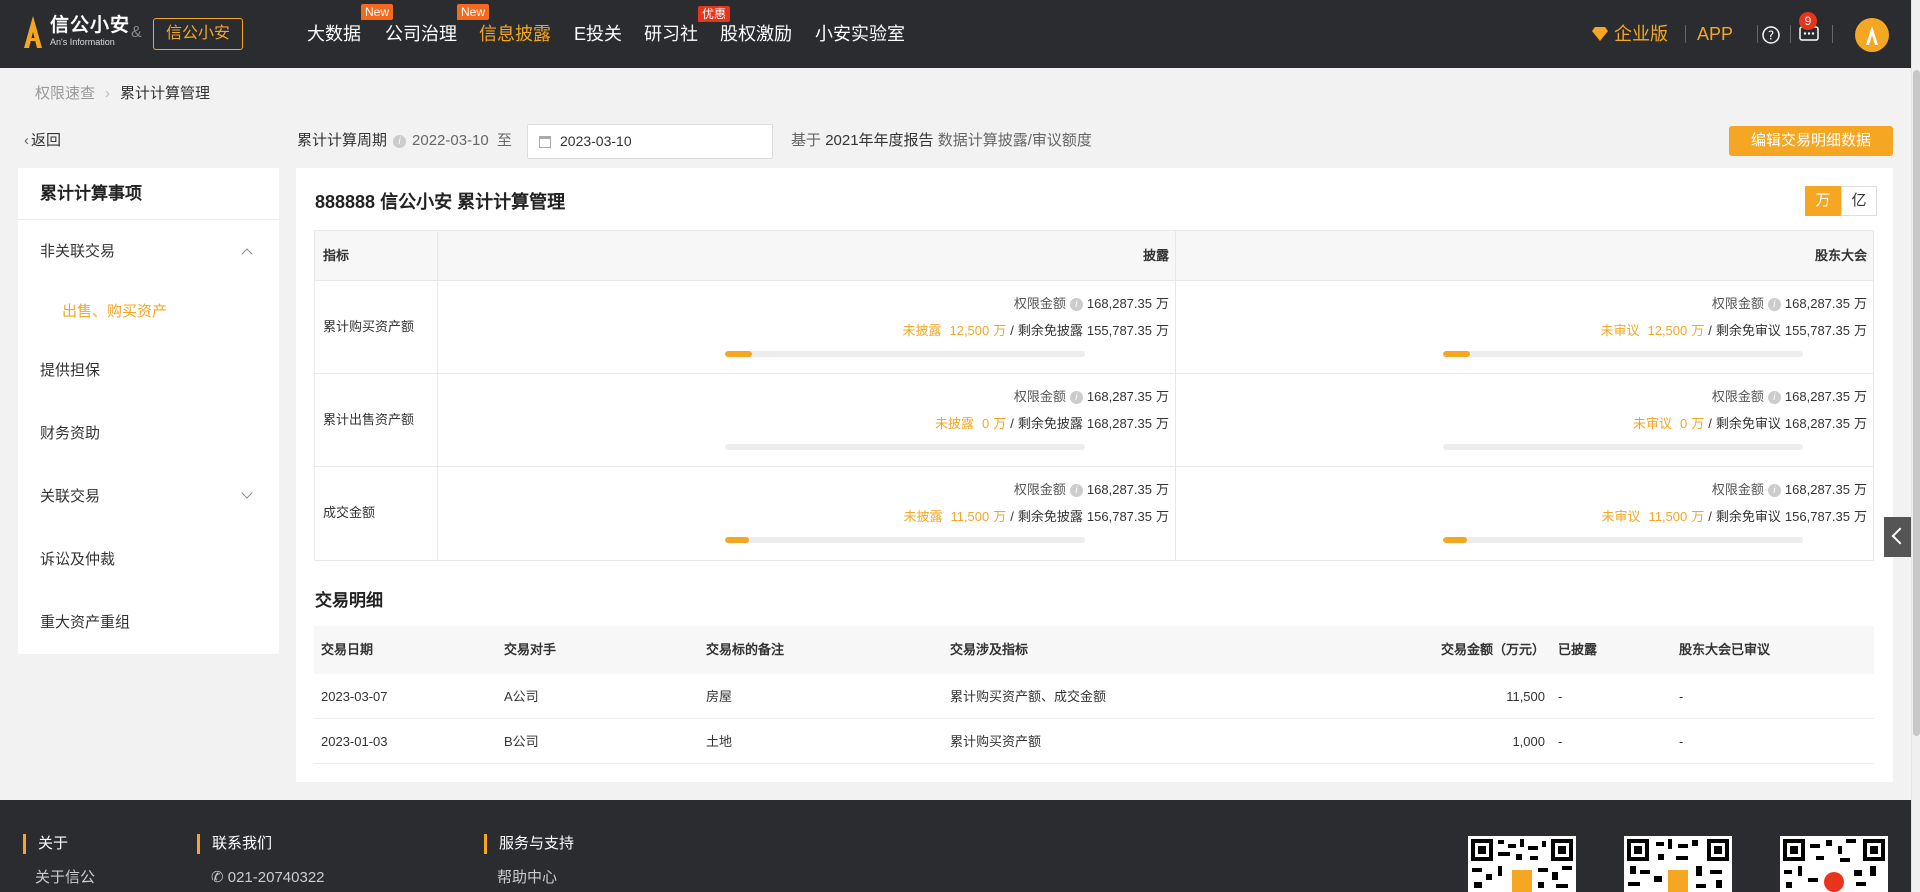 The image size is (1920, 892). I want to click on nav-item-bigdata: 大数据 New, so click(350, 25).